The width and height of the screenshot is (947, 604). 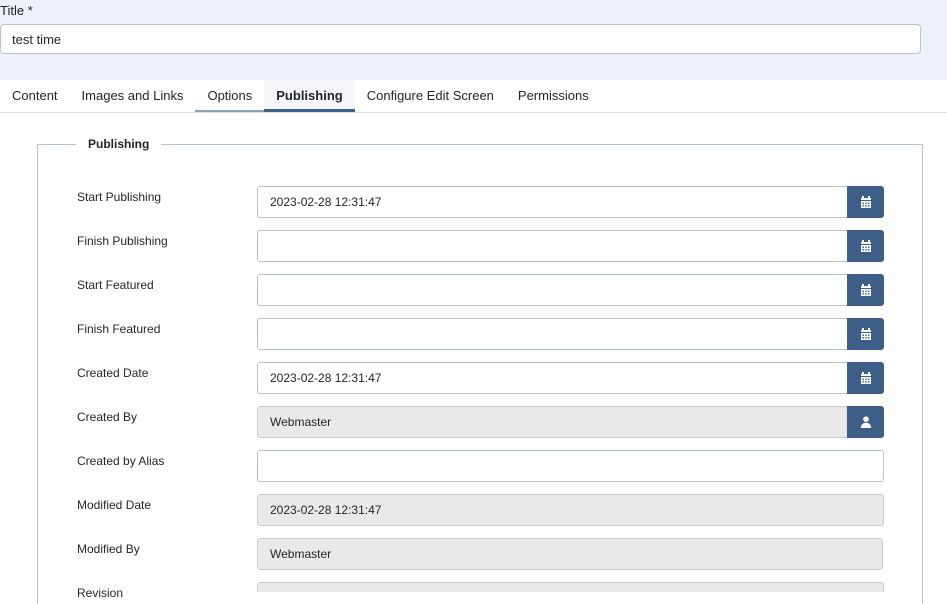 I want to click on finish-publishing-label: Finish Publishing, so click(x=122, y=241).